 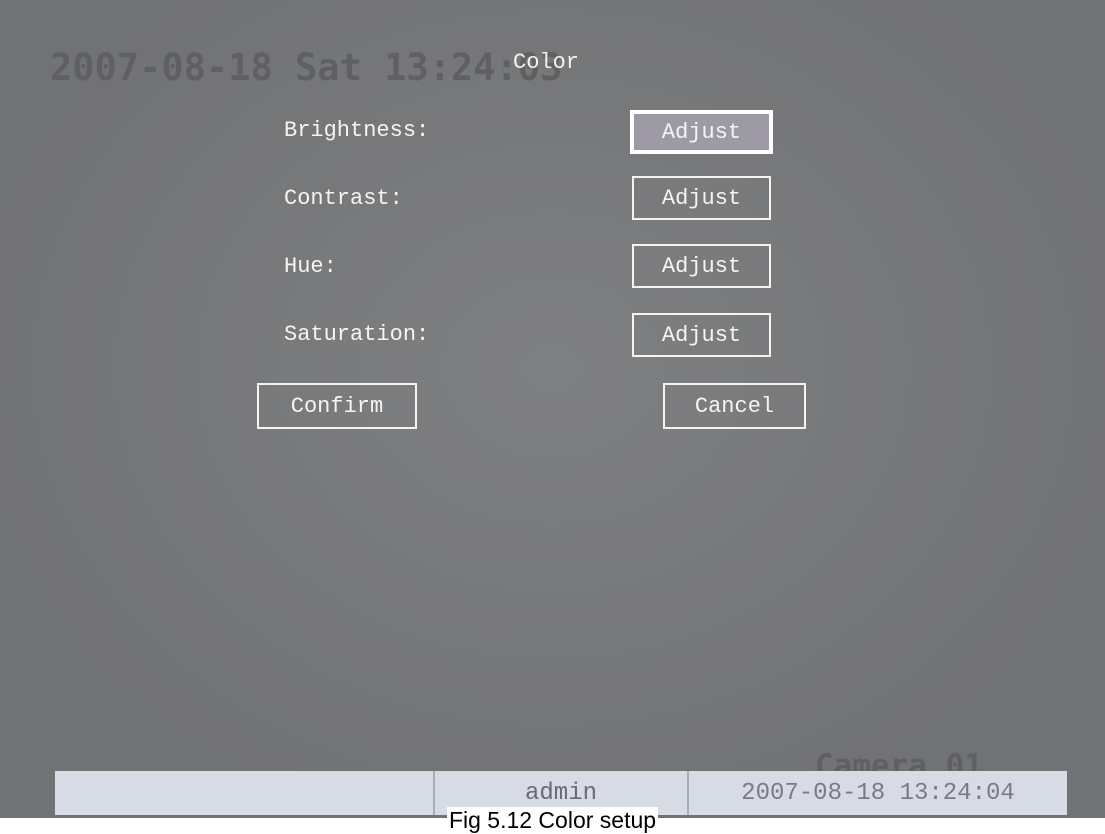 What do you see at coordinates (701, 198) in the screenshot?
I see `contrast-adjust-button: Adjust` at bounding box center [701, 198].